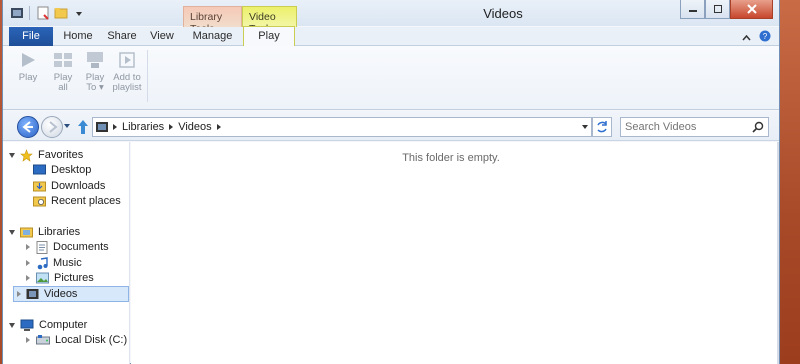  What do you see at coordinates (63, 71) in the screenshot?
I see `play-all-button: Play all` at bounding box center [63, 71].